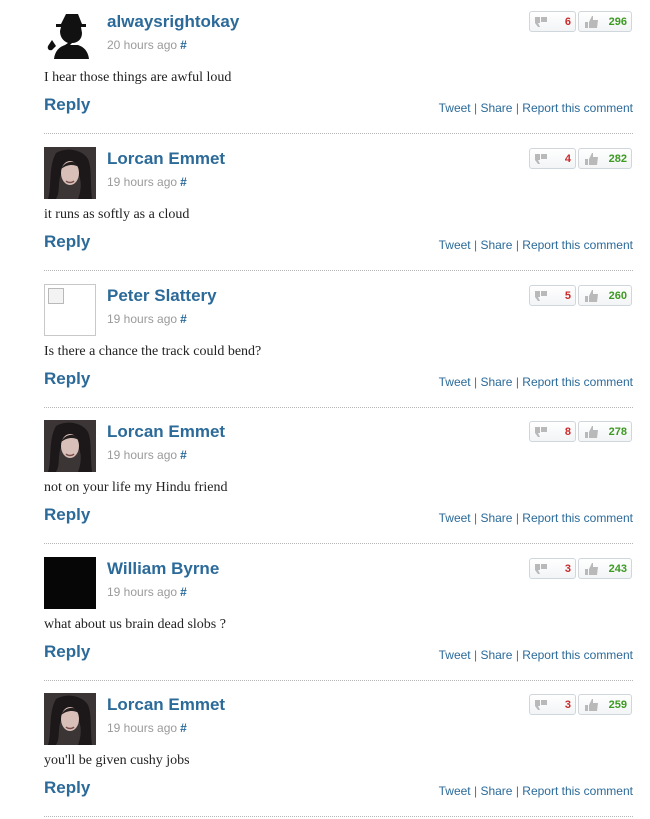 The image size is (650, 819). I want to click on comment-text: what about us brain dead slobs ?, so click(135, 624).